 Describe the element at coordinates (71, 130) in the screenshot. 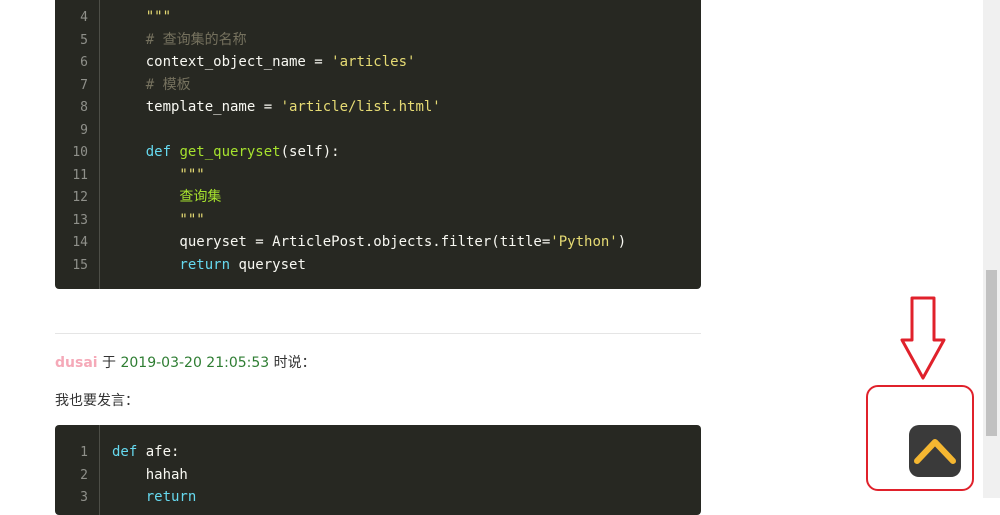

I see `code-line: 9` at that location.